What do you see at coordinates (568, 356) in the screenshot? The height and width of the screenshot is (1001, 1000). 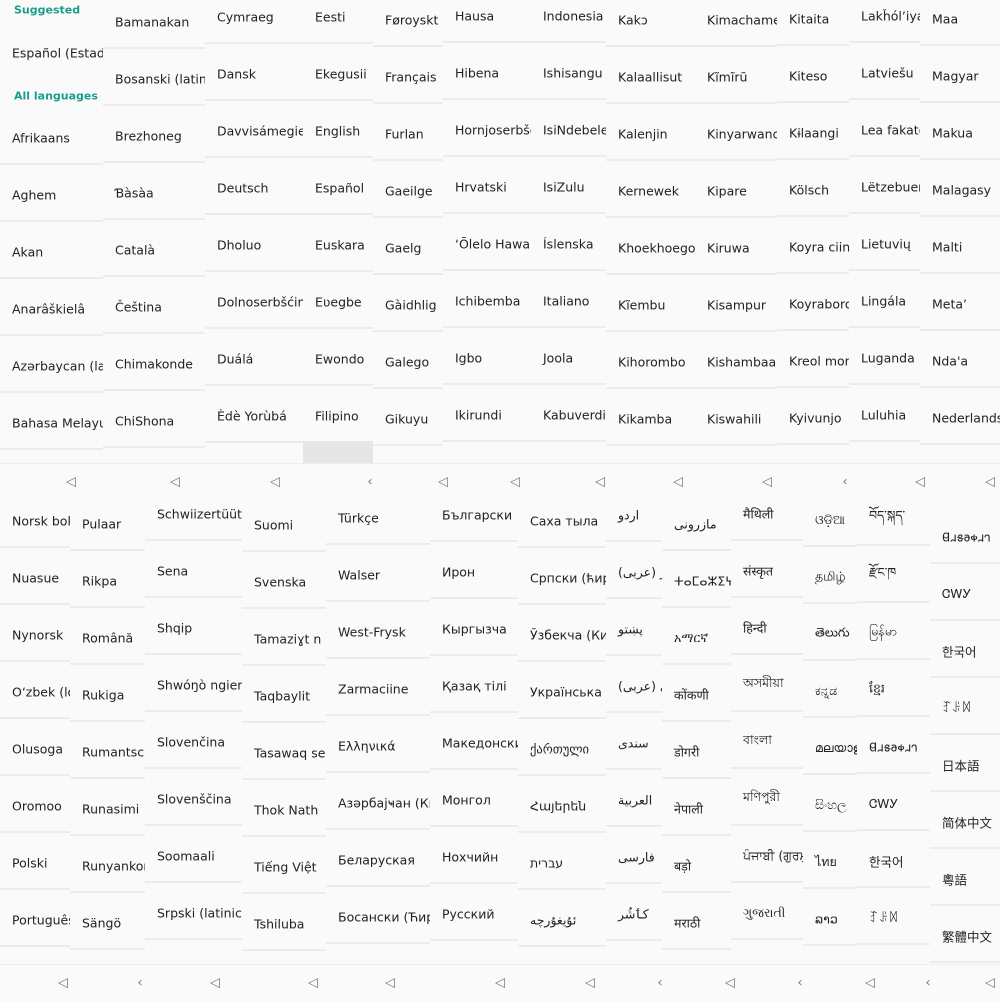 I see `language-item: Joola` at bounding box center [568, 356].